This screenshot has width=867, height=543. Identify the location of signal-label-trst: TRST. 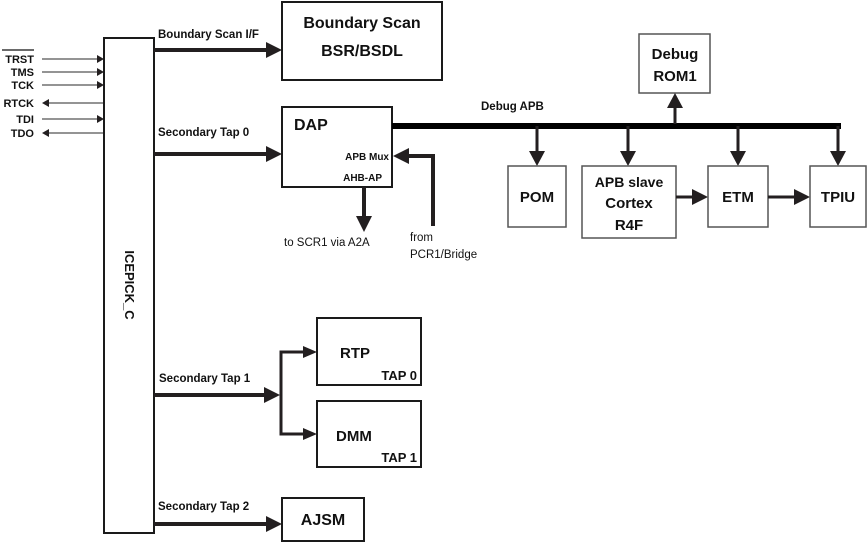
(19, 60).